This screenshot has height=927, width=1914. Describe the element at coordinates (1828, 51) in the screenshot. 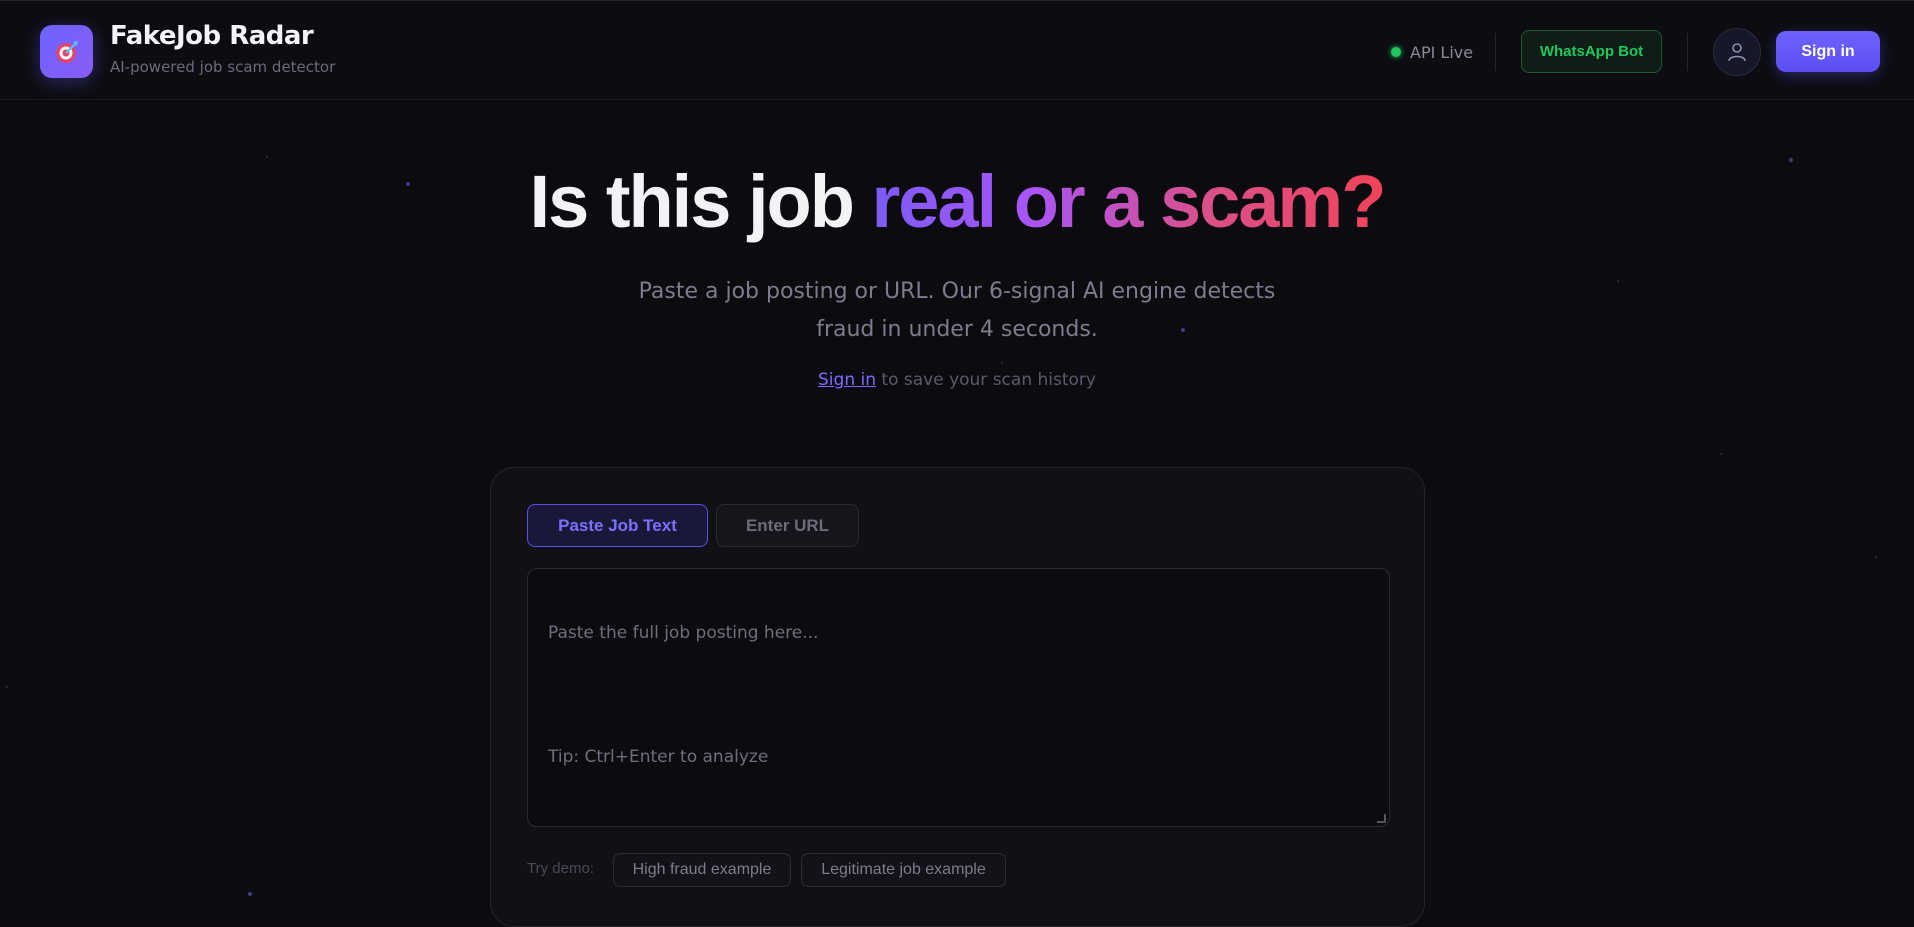

I see `sign-in-button: Sign in` at that location.